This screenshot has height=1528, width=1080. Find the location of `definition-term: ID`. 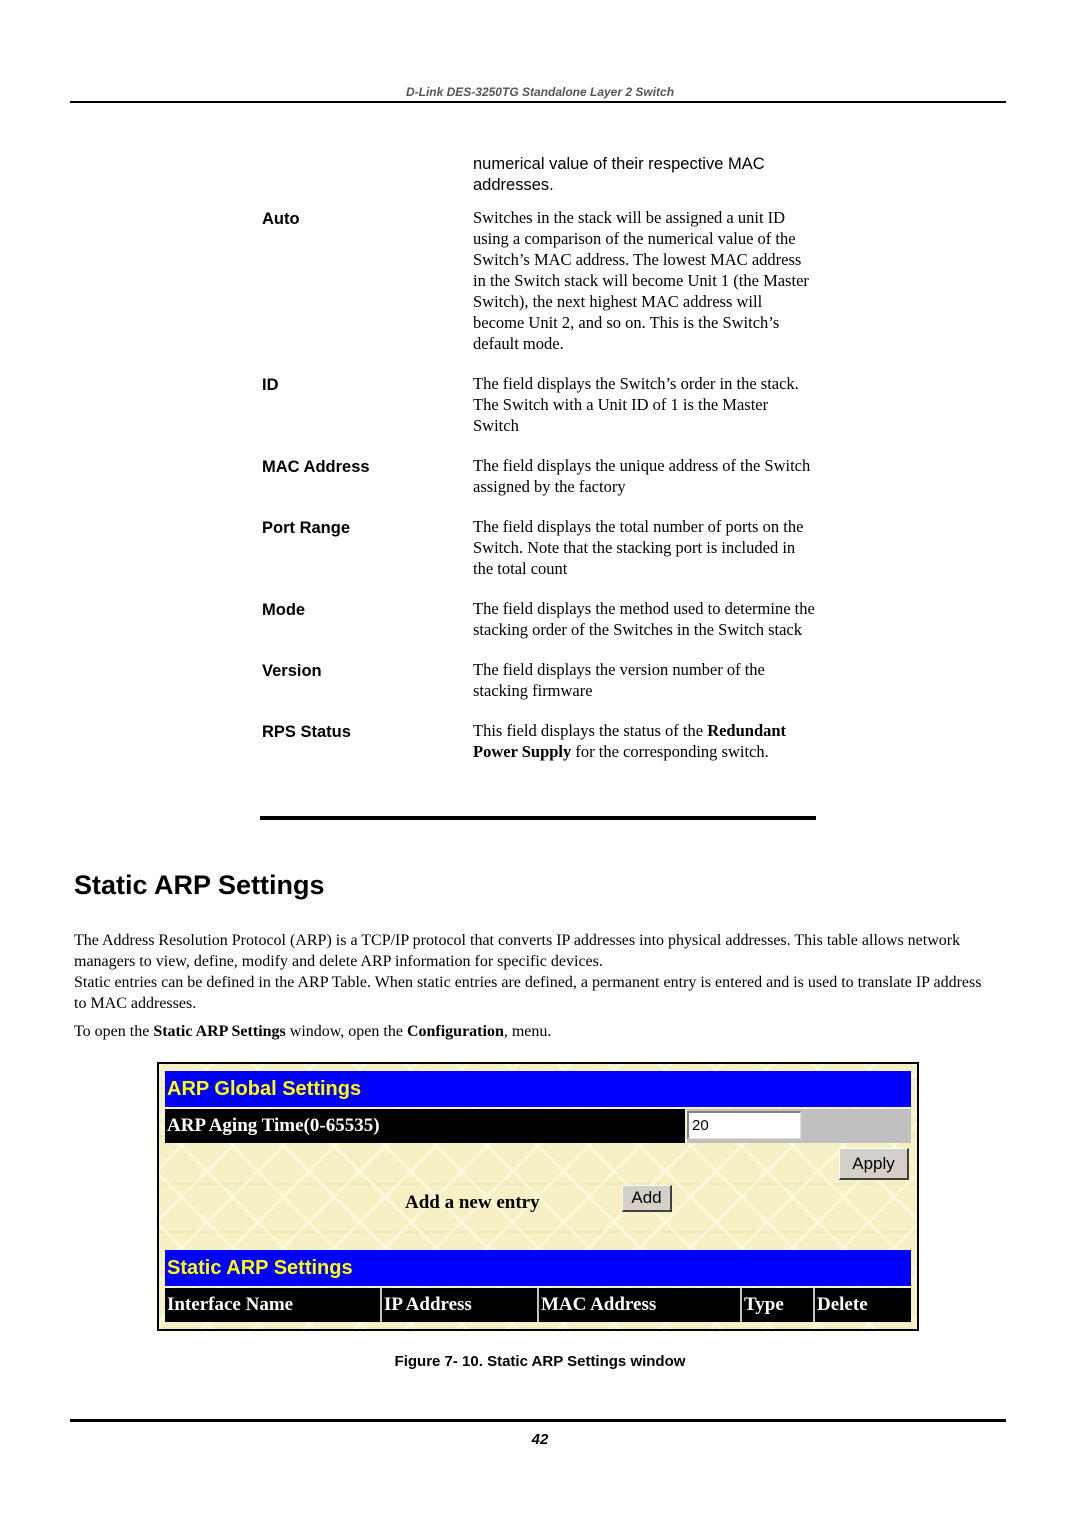

definition-term: ID is located at coordinates (270, 385).